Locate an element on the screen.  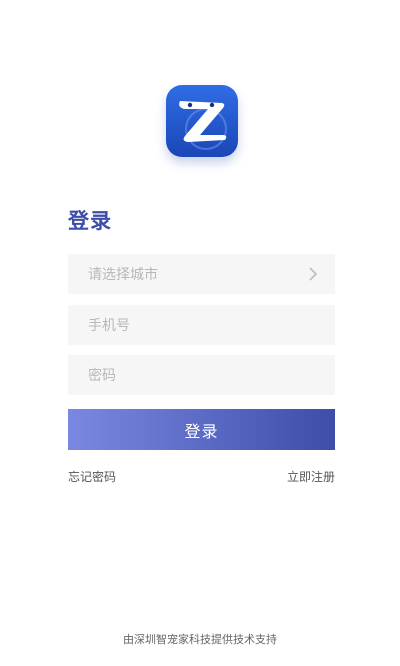
phone-input-placeholder: 手机号 is located at coordinates (109, 326).